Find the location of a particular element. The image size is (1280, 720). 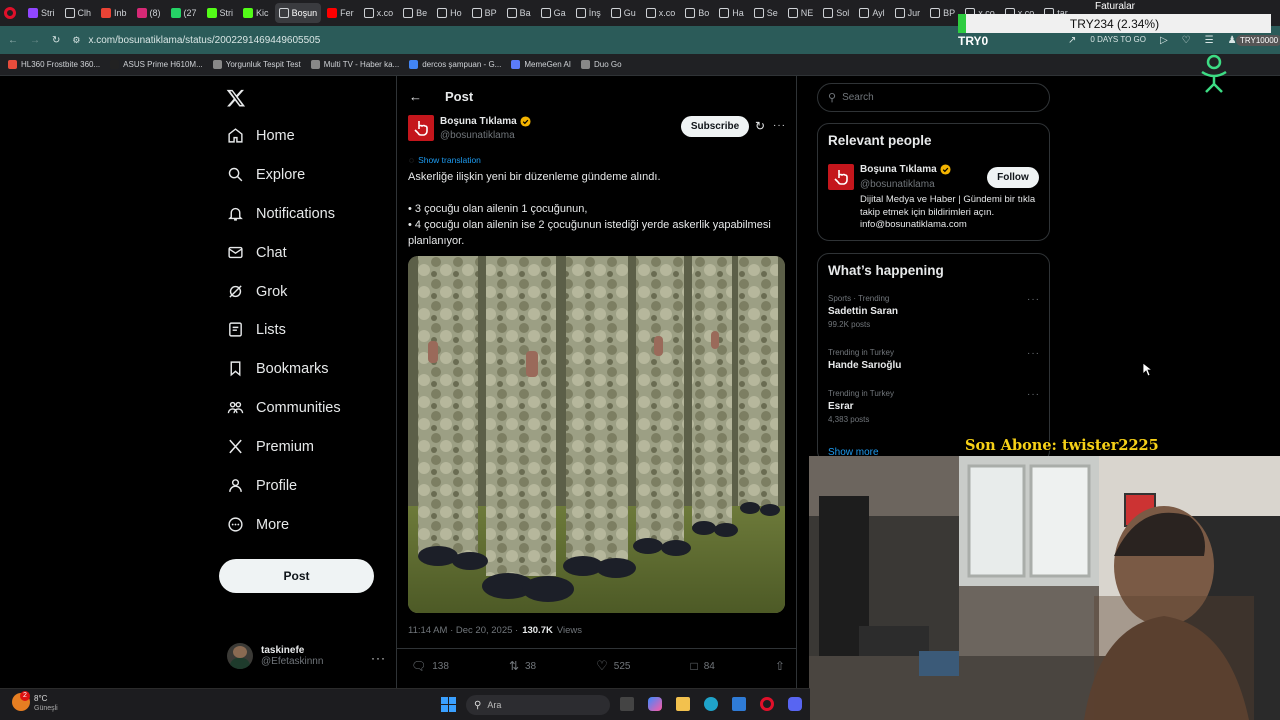

browser-tab: Clh is located at coordinates (78, 13).